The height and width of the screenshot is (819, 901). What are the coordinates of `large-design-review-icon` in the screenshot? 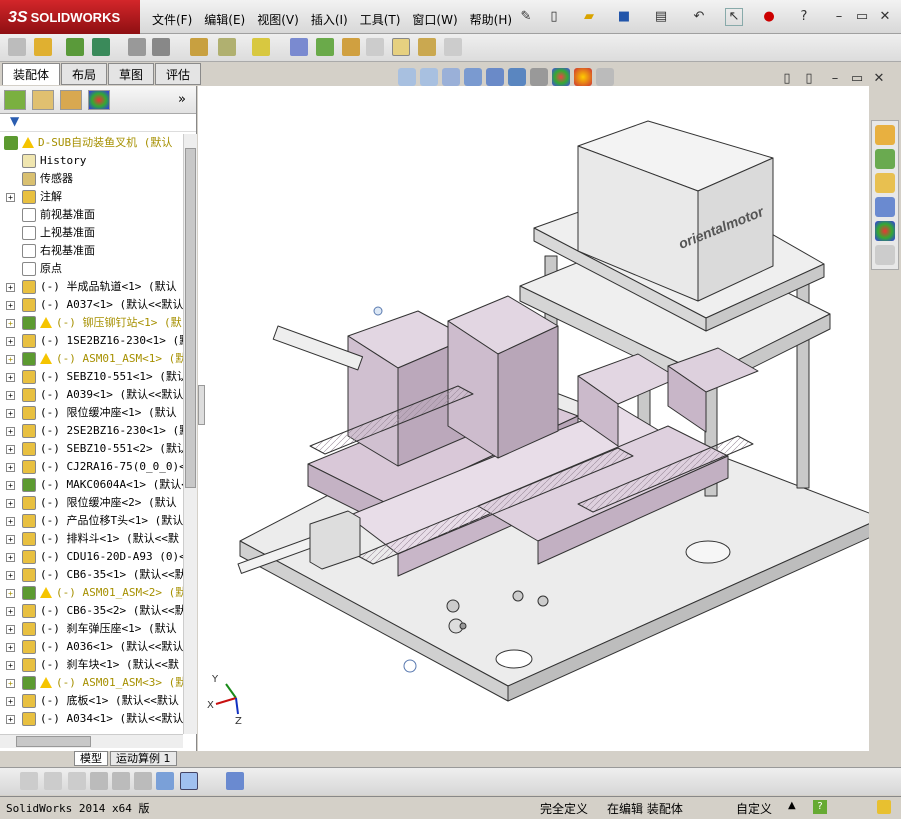 It's located at (401, 47).